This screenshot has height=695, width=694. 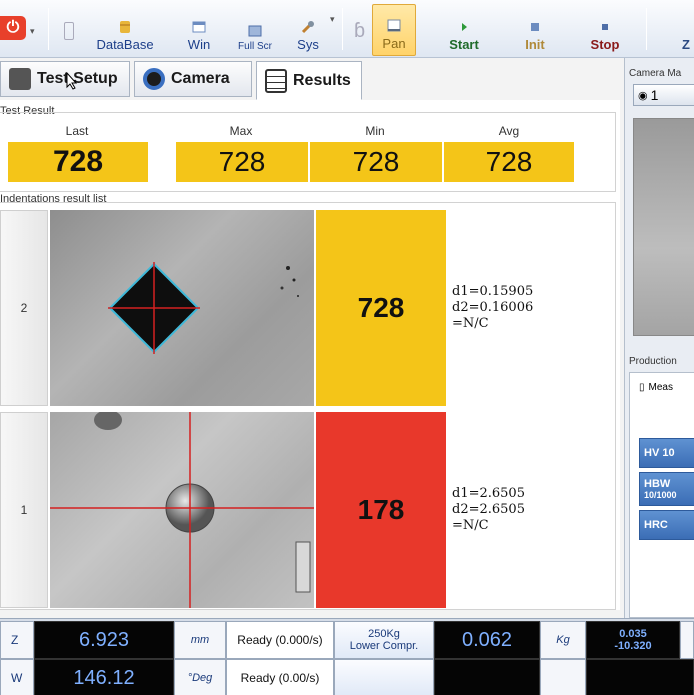 I want to click on max-value: 728, so click(x=242, y=162).